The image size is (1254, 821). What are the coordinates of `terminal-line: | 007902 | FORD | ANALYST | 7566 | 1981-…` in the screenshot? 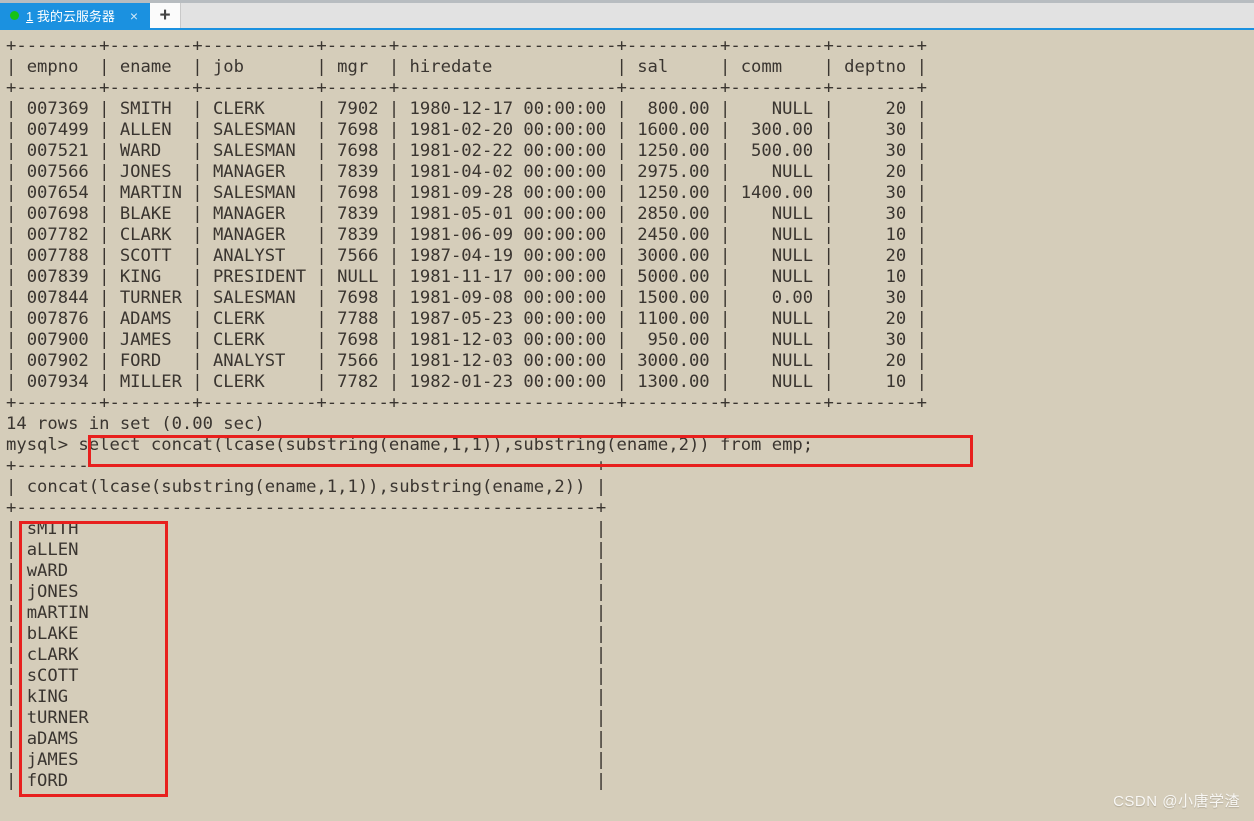 It's located at (466, 361).